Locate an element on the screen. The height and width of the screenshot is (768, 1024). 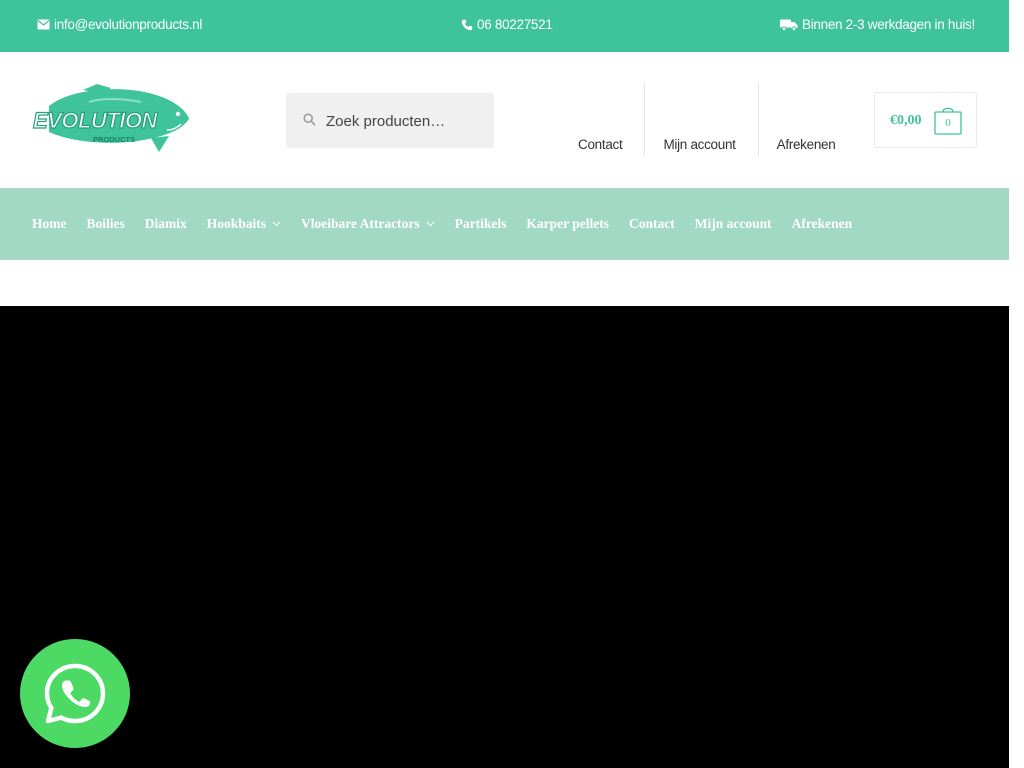
delivery-text: Binnen 2-3 werkdagen in huis! is located at coordinates (888, 24).